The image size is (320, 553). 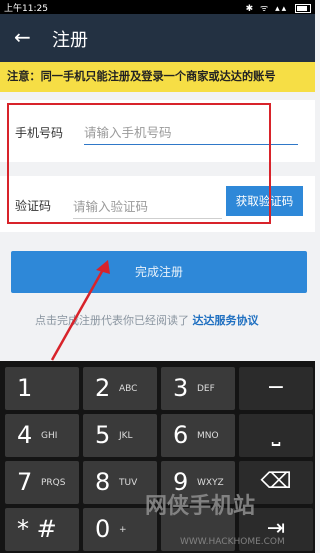 I want to click on keyboard-key: * #, so click(x=42, y=529).